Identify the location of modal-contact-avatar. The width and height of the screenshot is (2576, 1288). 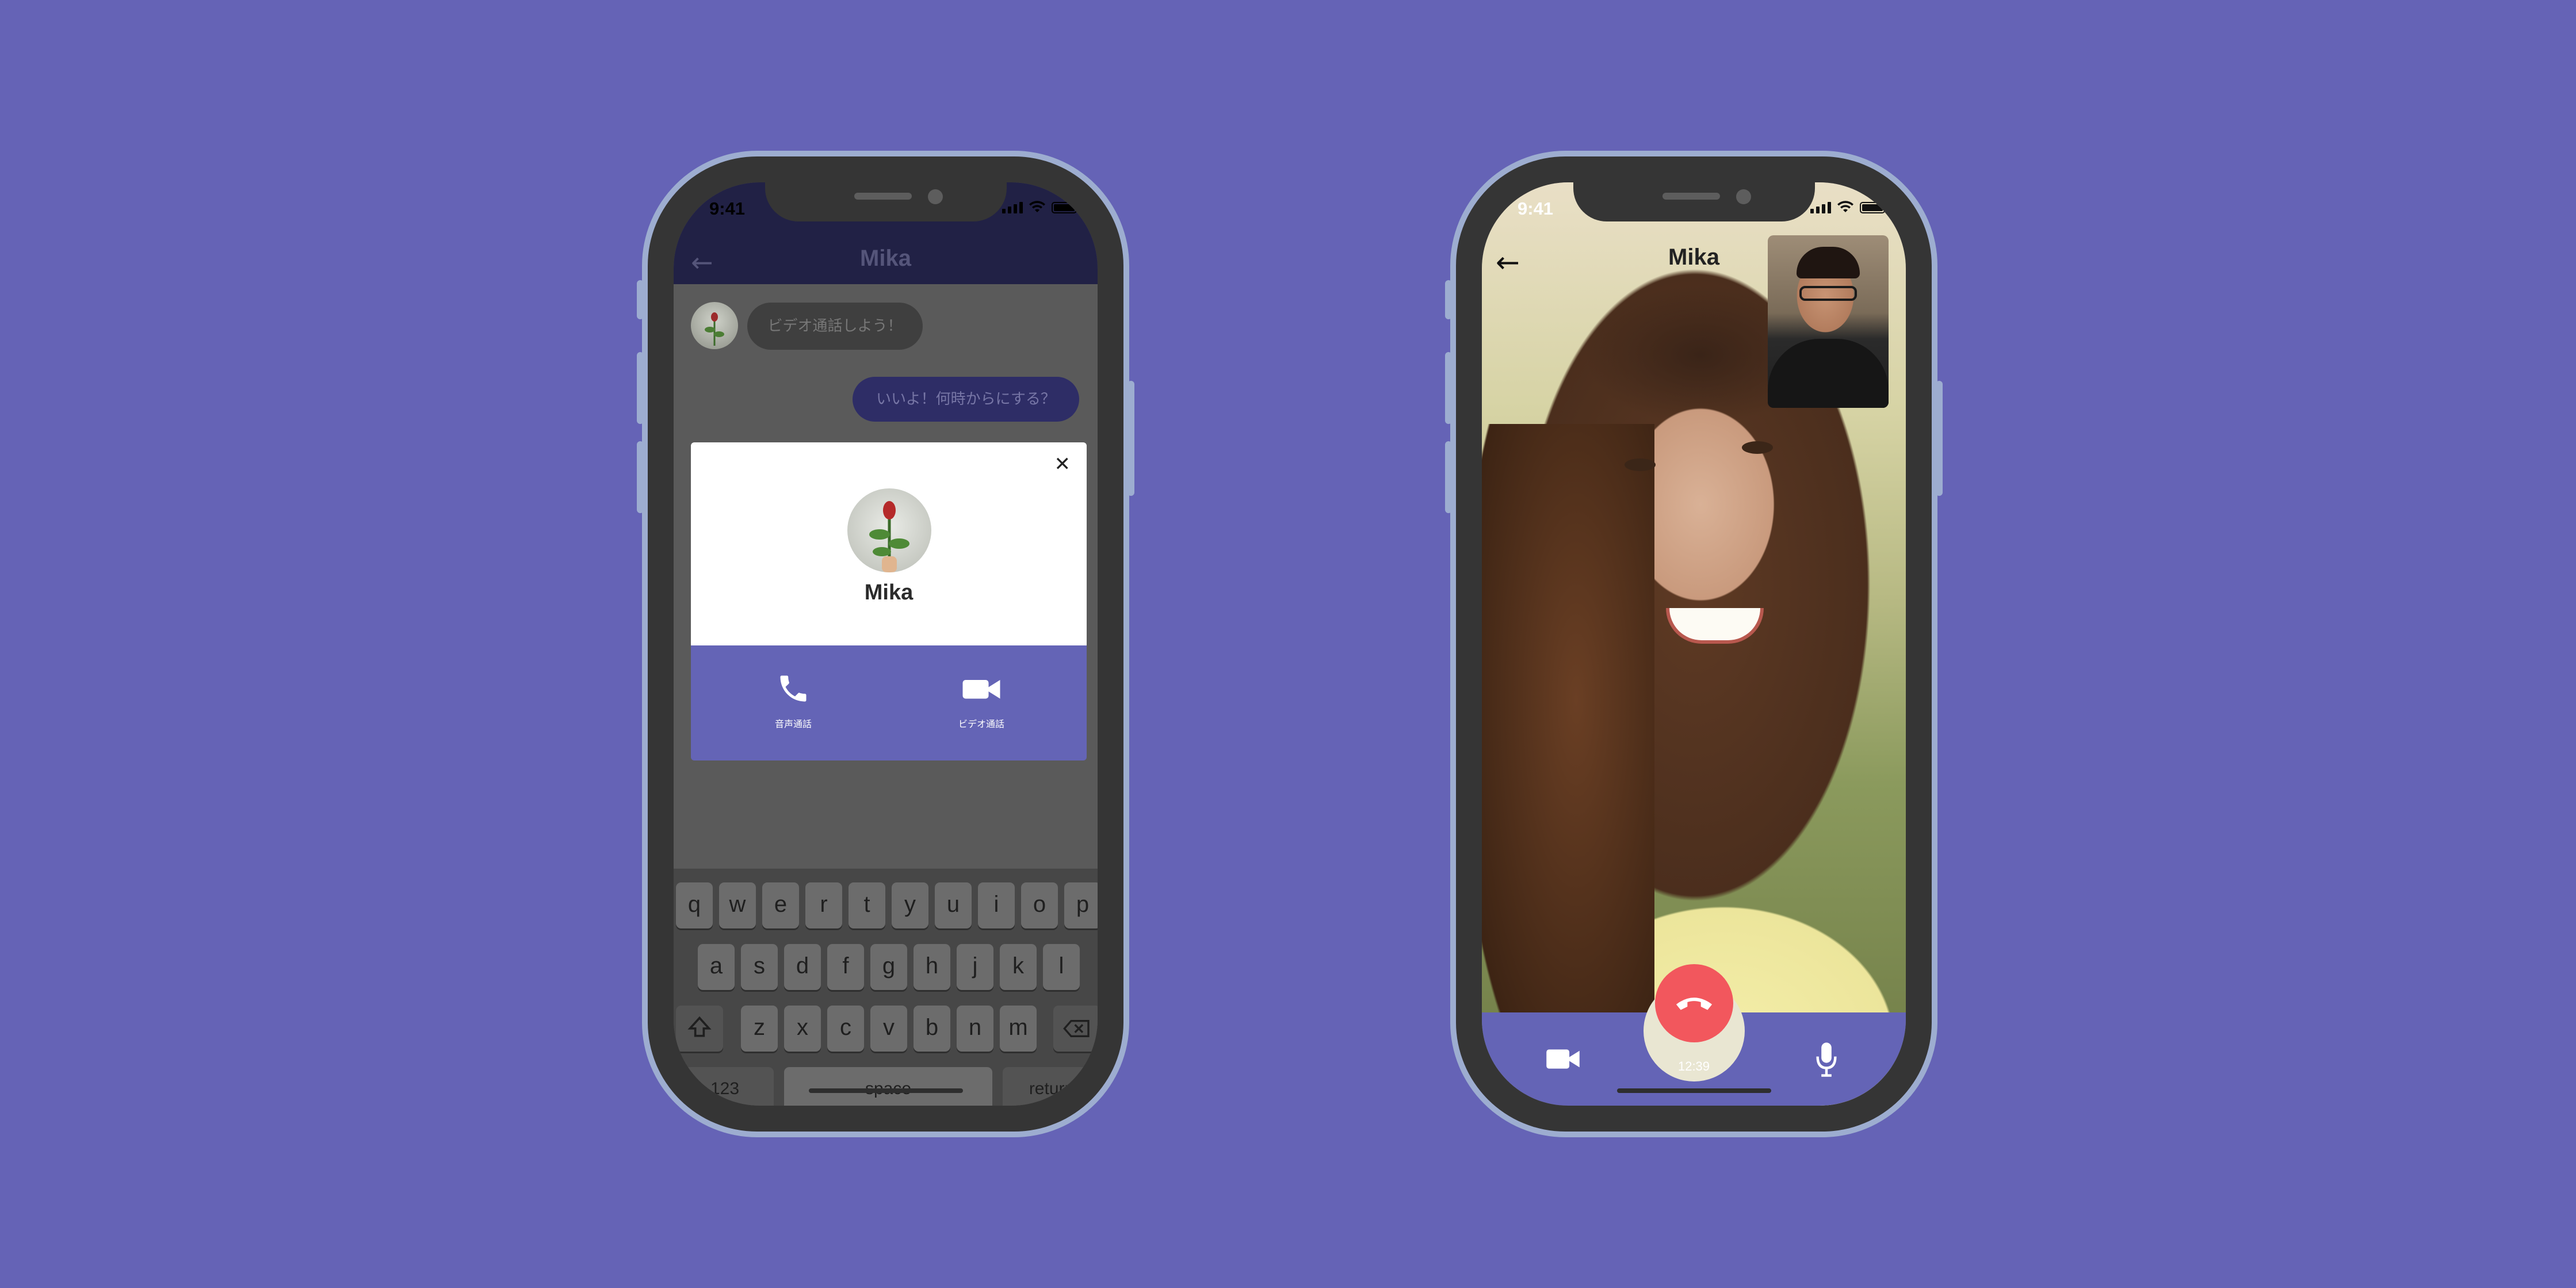
(889, 530).